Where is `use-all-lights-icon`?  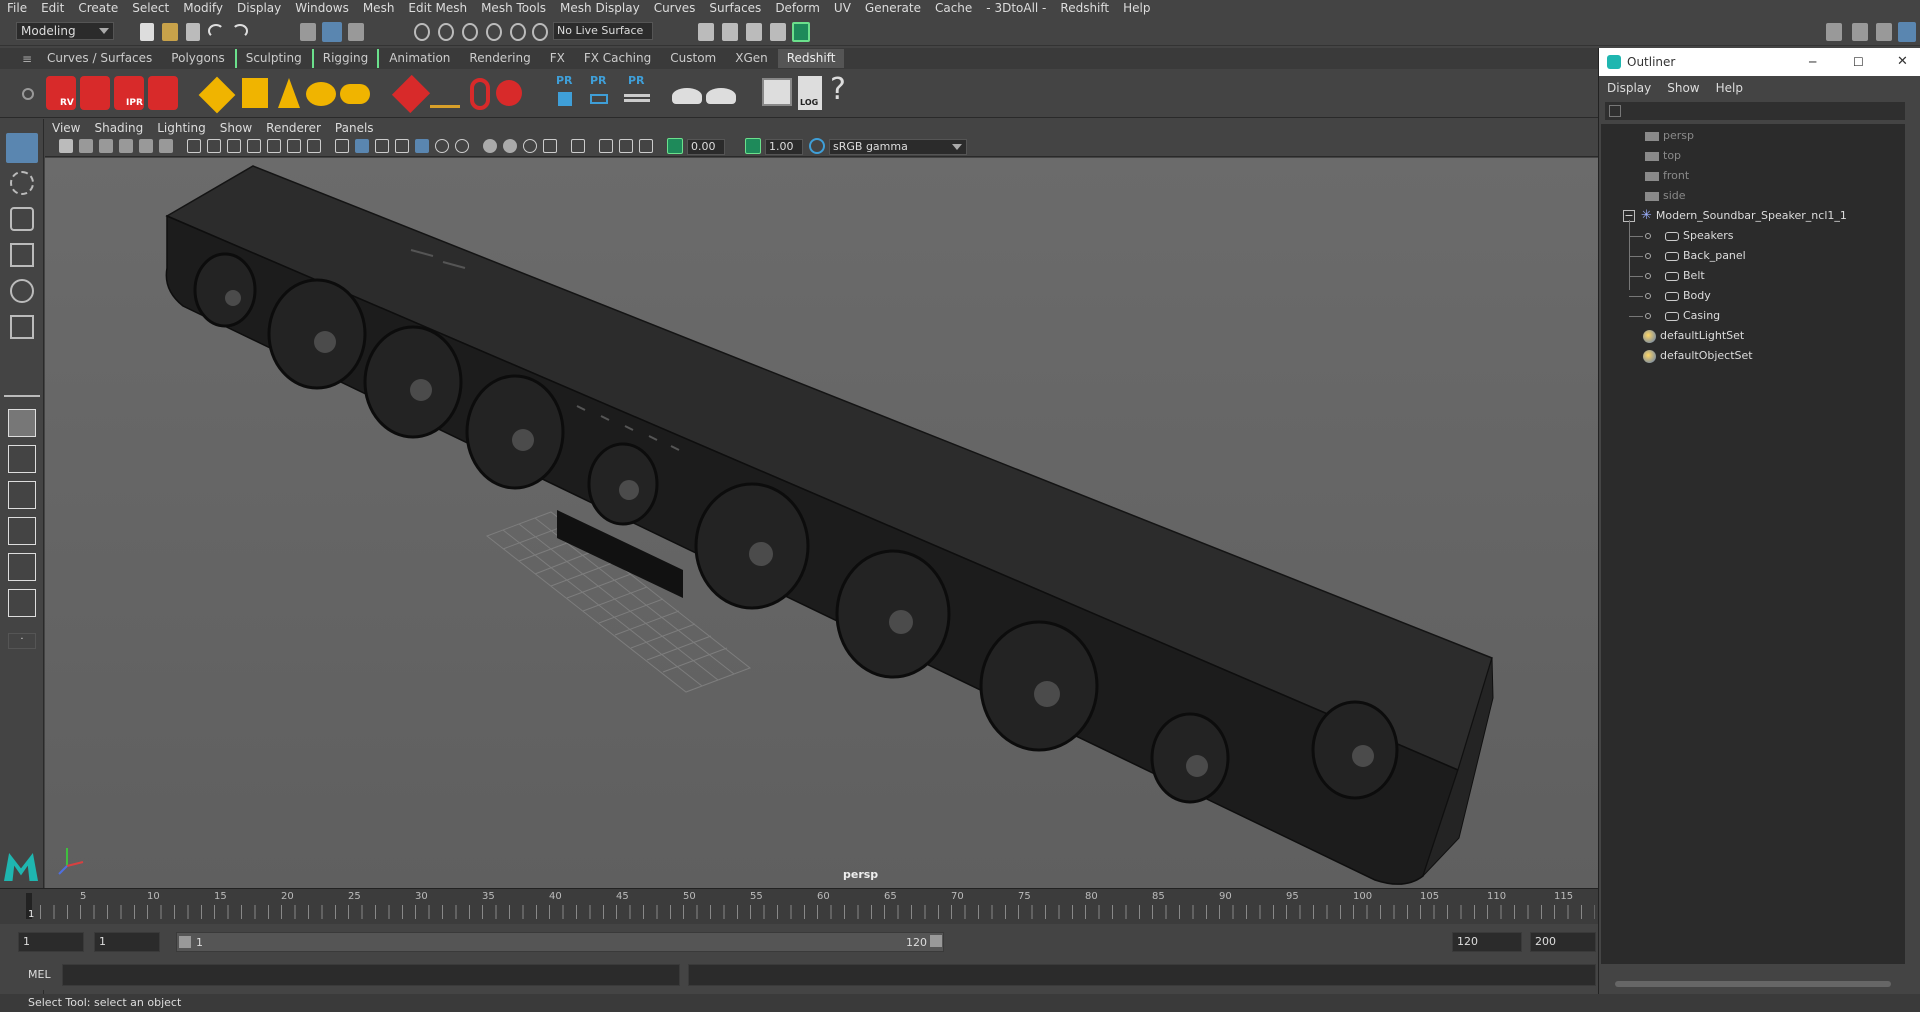 use-all-lights-icon is located at coordinates (442, 146).